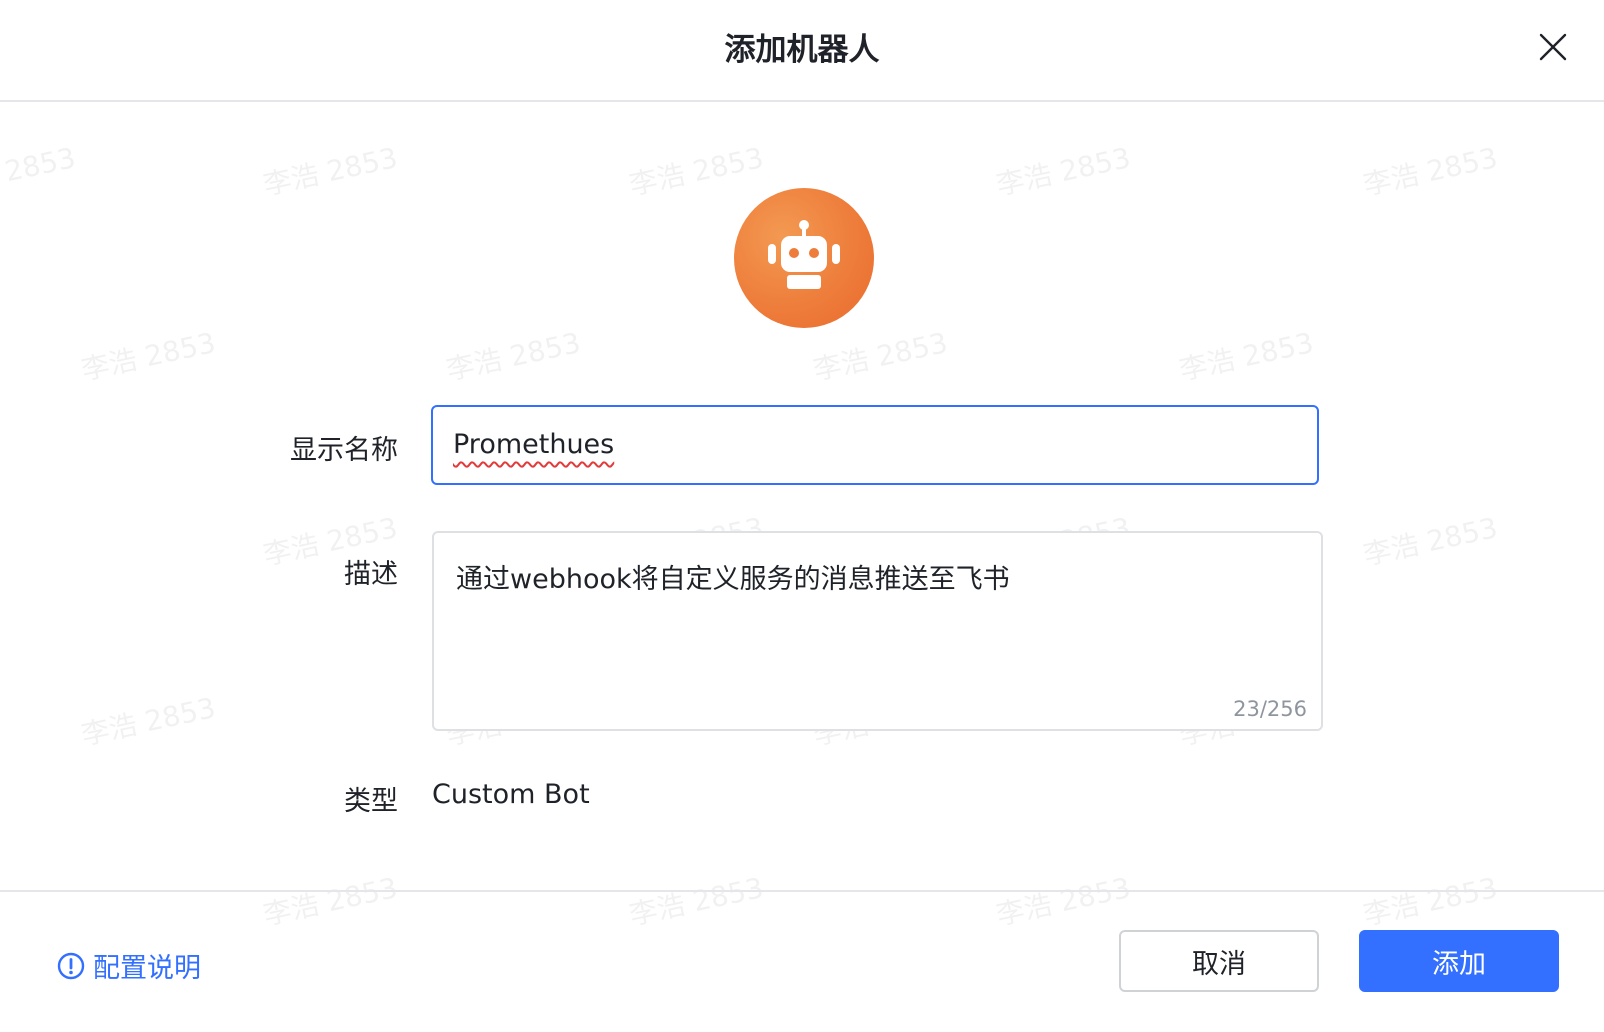  Describe the element at coordinates (1270, 709) in the screenshot. I see `char-counter: 23/256` at that location.